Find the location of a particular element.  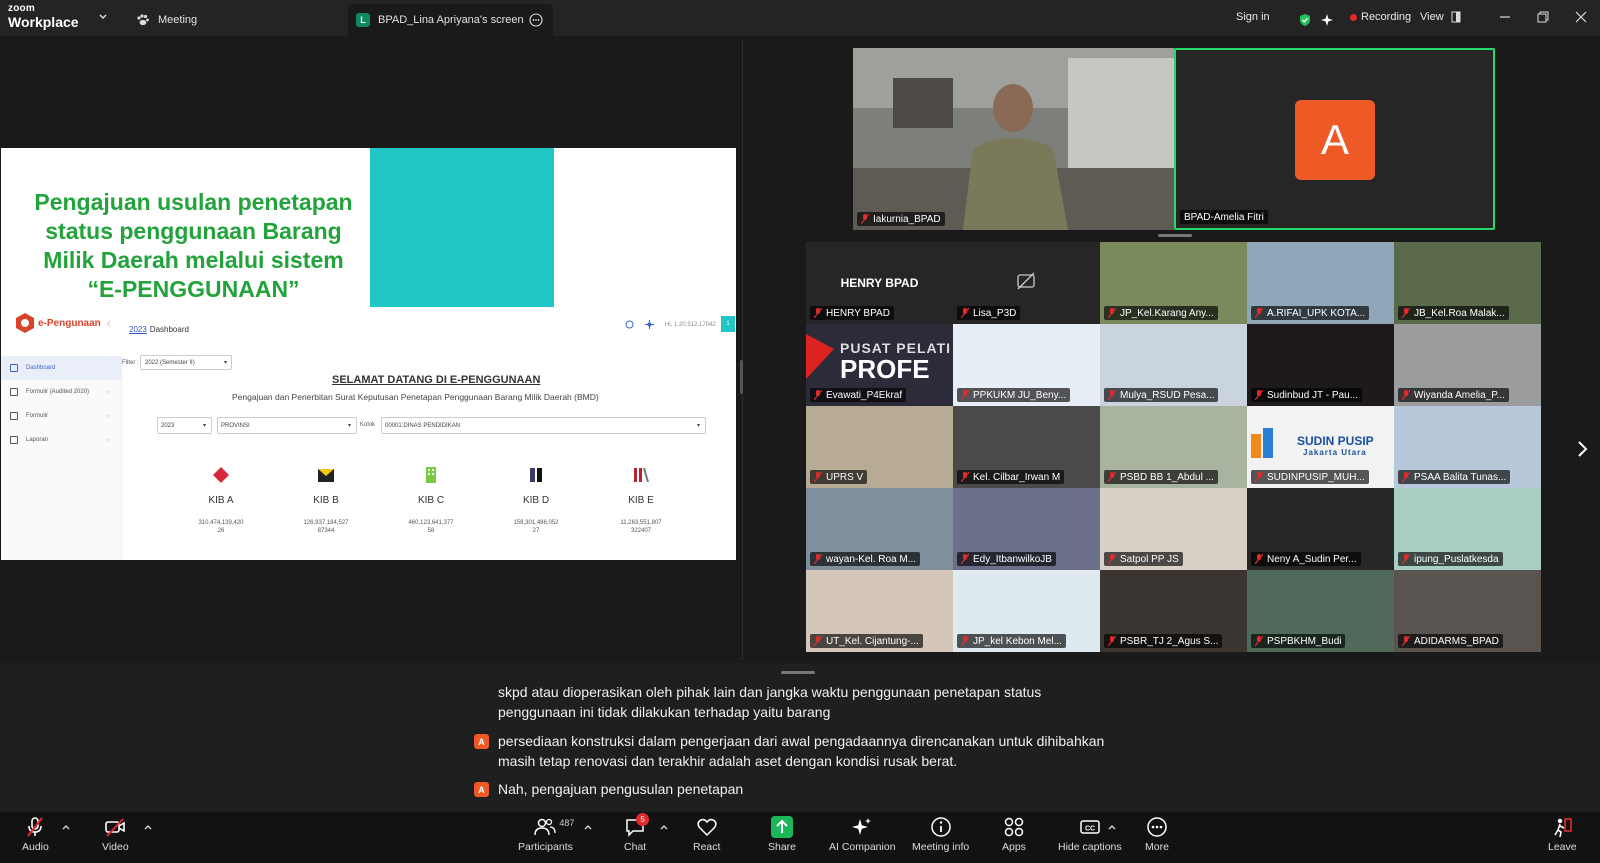

participant-name-tag: Edy_ItbanwilkoJB is located at coordinates (1006, 559).